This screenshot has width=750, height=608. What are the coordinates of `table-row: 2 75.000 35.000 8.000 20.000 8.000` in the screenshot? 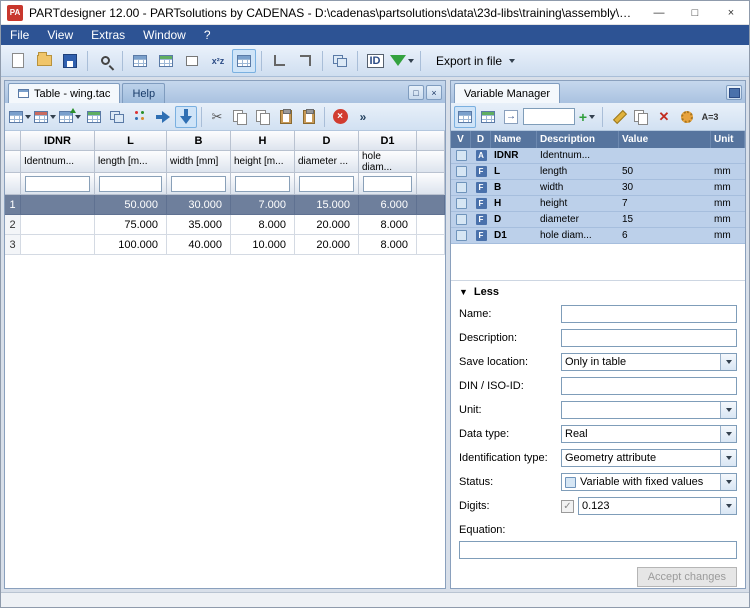 It's located at (225, 225).